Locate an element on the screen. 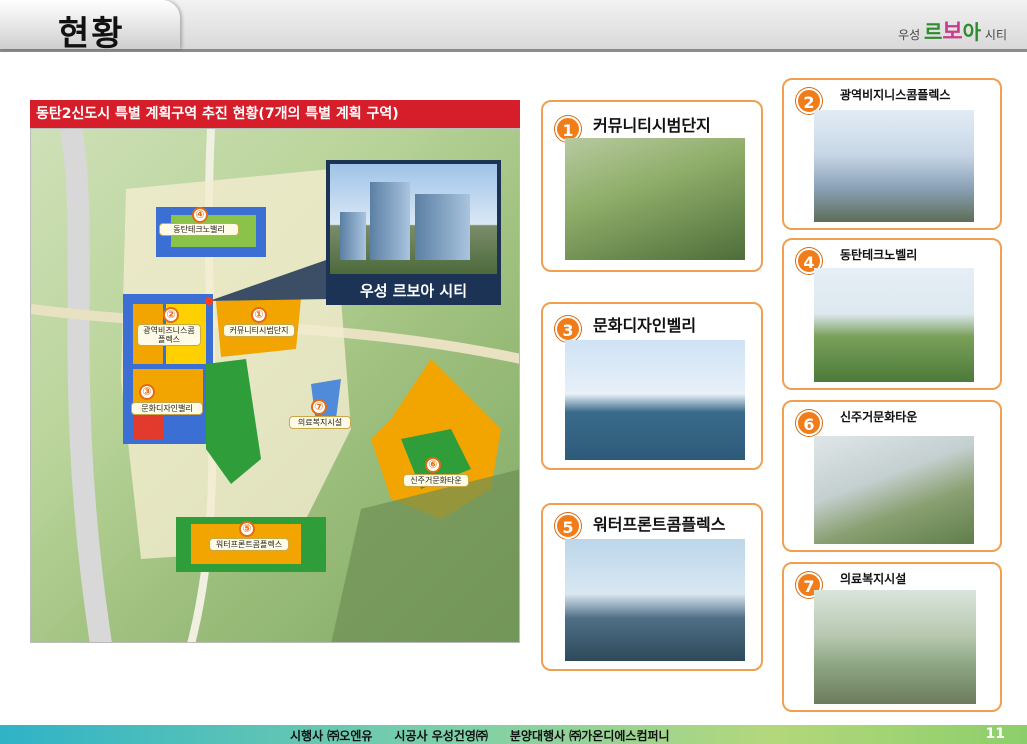 This screenshot has height=744, width=1027. zone-label-1: 커뮤니티시범단지 is located at coordinates (259, 330).